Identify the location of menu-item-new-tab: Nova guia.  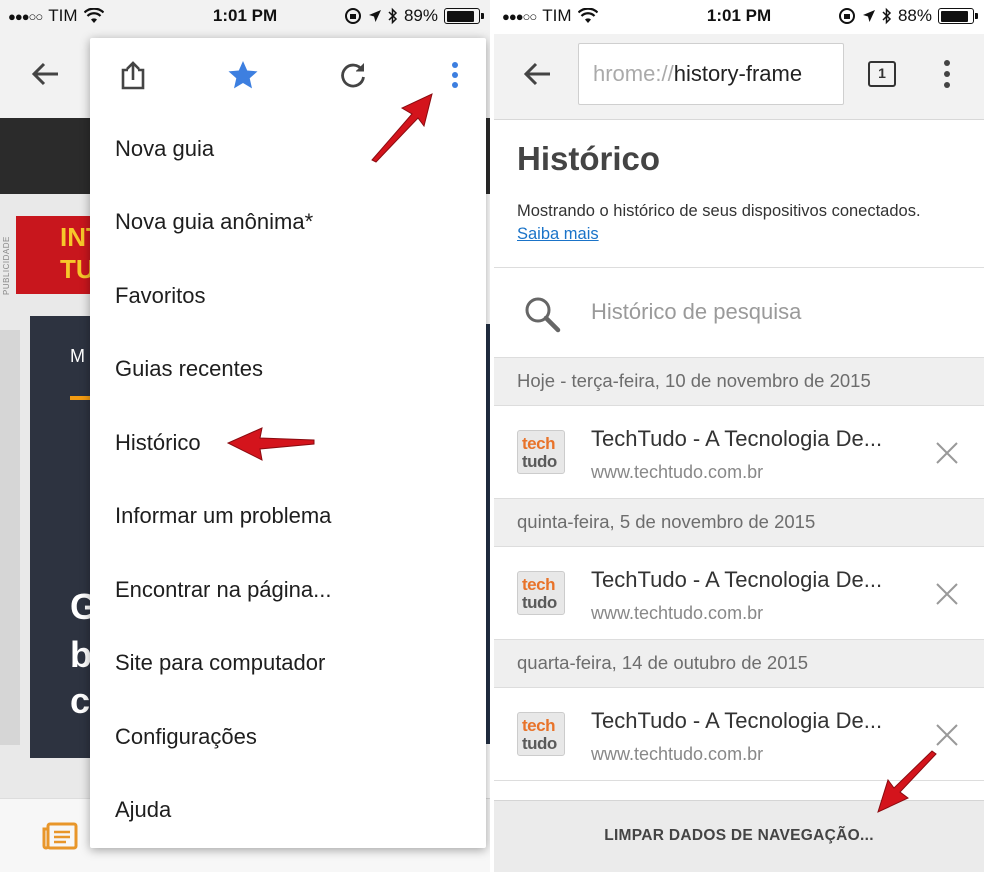
(164, 149).